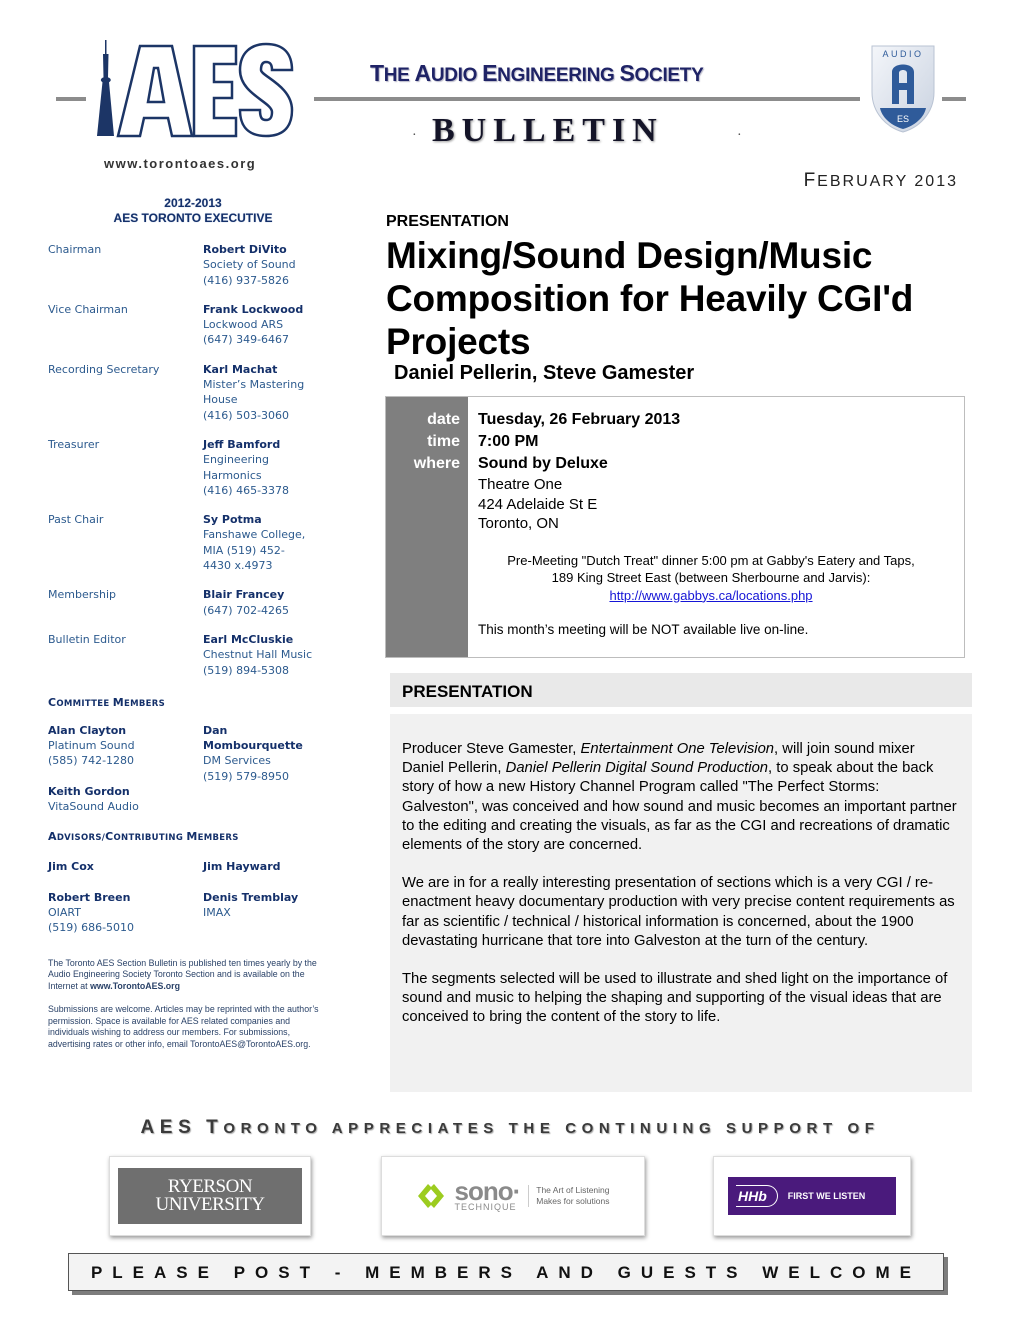  I want to click on officer-detail: Harmonics, so click(232, 475).